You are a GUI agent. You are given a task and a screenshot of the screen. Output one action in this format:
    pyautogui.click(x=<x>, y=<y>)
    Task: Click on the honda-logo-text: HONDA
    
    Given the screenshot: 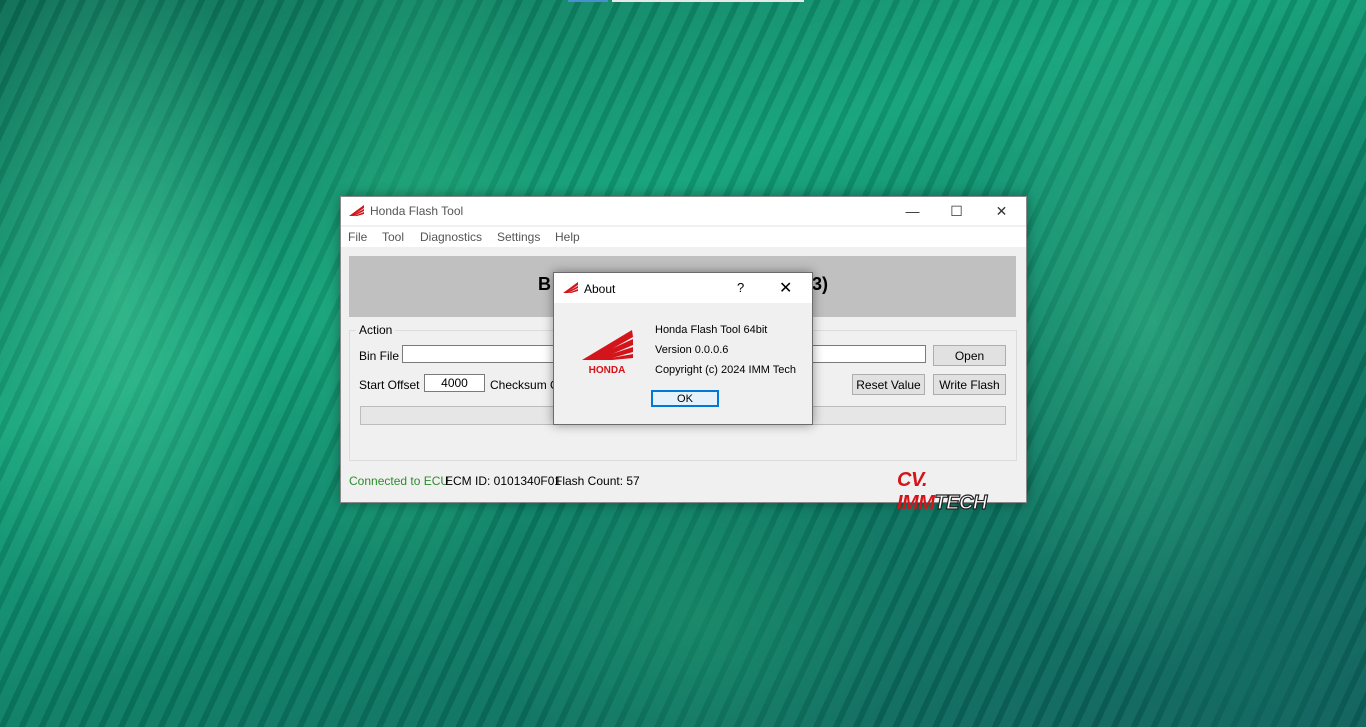 What is the action you would take?
    pyautogui.click(x=607, y=370)
    